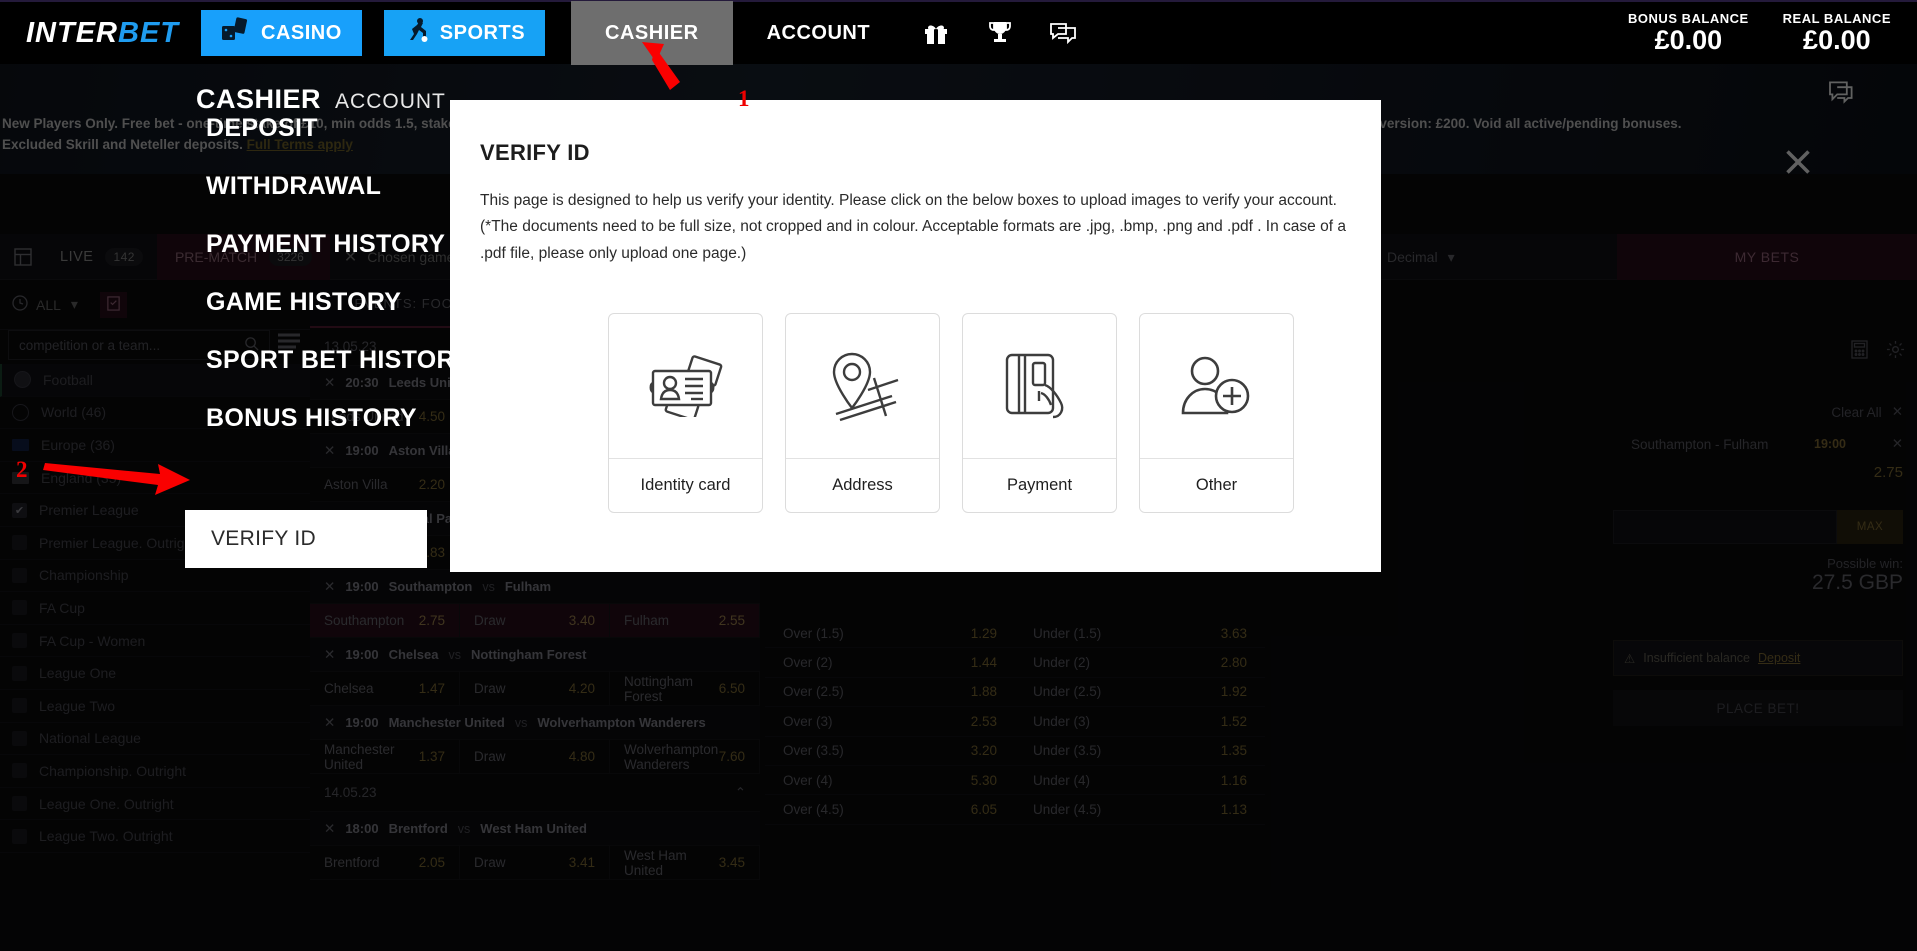 This screenshot has height=951, width=1917. Describe the element at coordinates (1067, 633) in the screenshot. I see `under-label: Under (1.5)` at that location.